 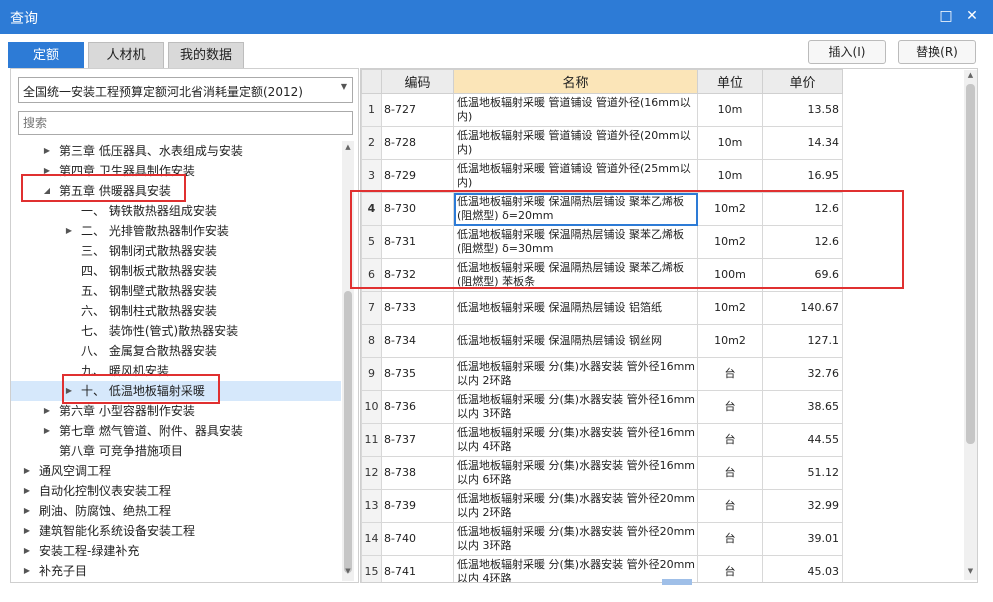 What do you see at coordinates (575, 407) in the screenshot?
I see `name-cell: 低温地板辐射采暖 分(集)水器安装 管外径16mm以内 3环路` at bounding box center [575, 407].